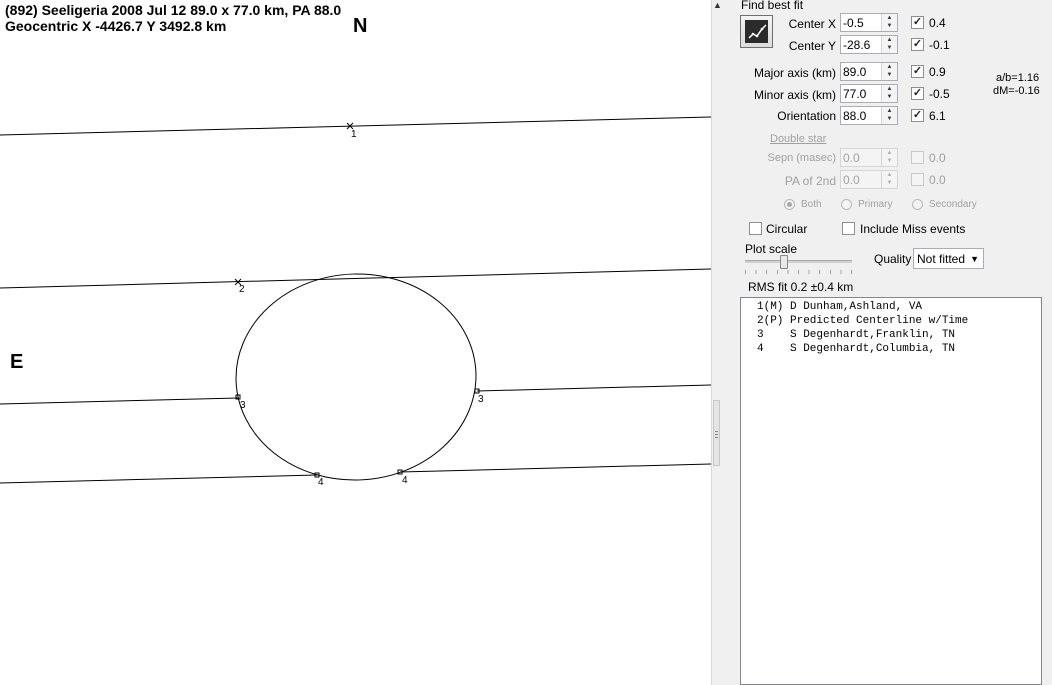  Describe the element at coordinates (1016, 91) in the screenshot. I see `dm-text: dM=-0.16` at that location.